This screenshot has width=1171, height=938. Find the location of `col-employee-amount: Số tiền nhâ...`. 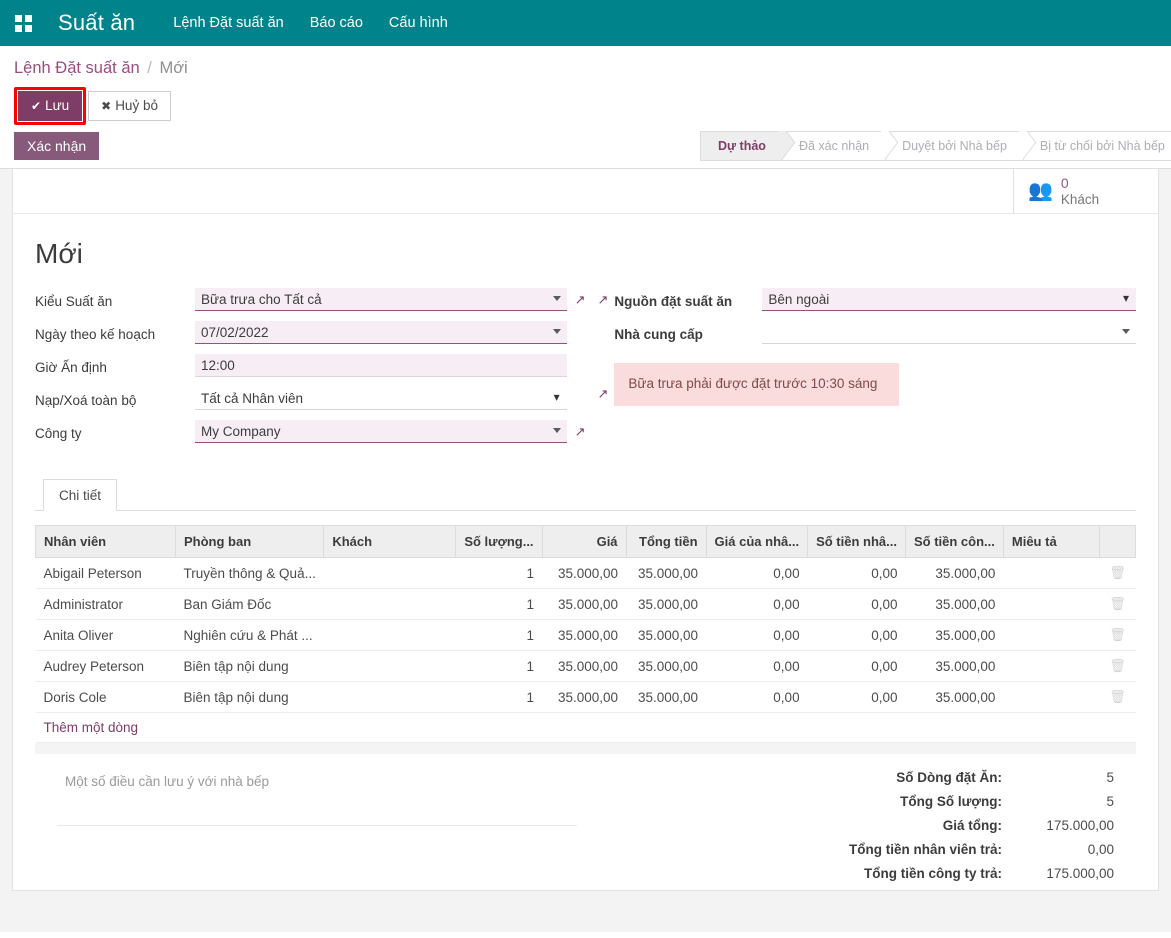

col-employee-amount: Số tiền nhâ... is located at coordinates (856, 542).